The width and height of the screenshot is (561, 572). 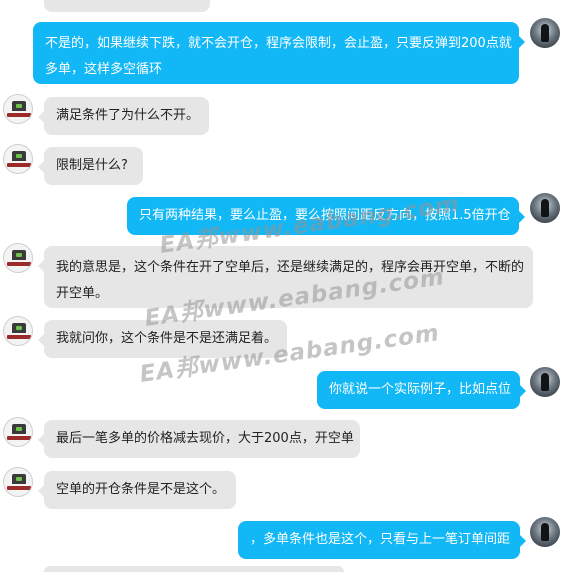 What do you see at coordinates (104, 69) in the screenshot?
I see `message-text-line-2: 多单，这样多空循环` at bounding box center [104, 69].